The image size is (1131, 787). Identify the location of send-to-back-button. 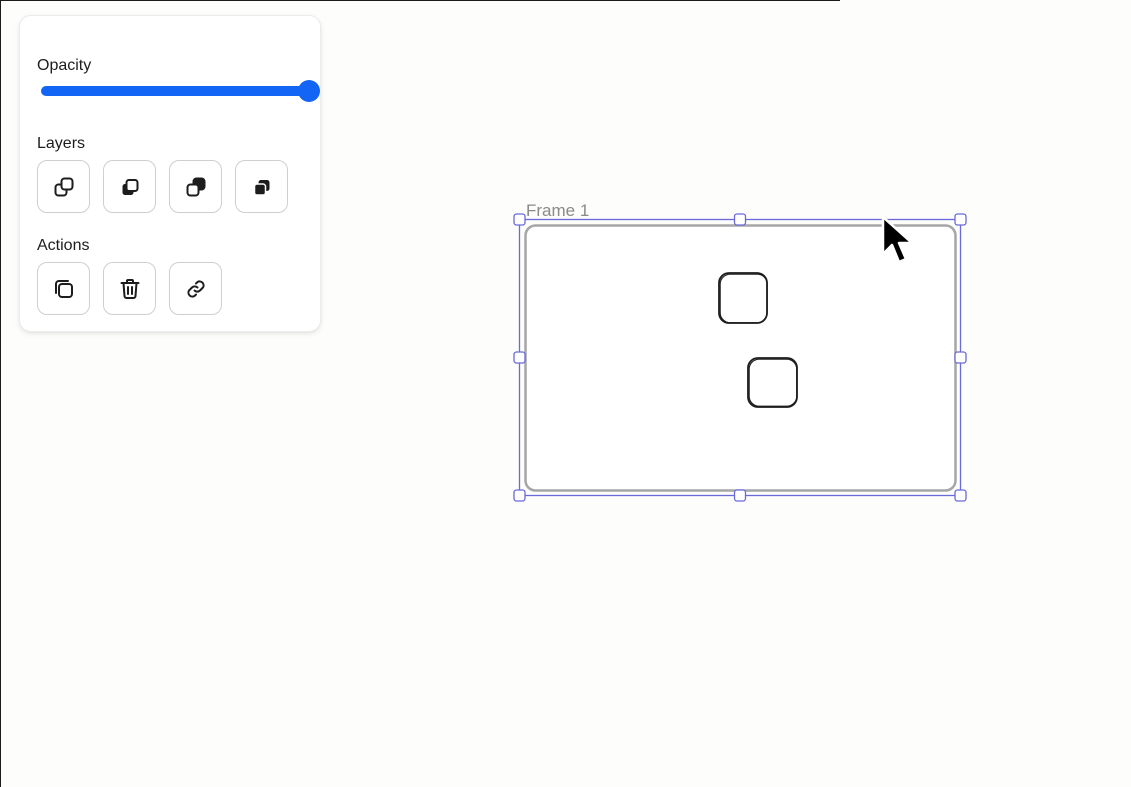
(261, 186).